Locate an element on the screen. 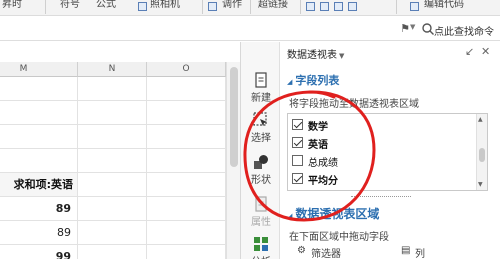  panel-title-text: 数据透视表 is located at coordinates (312, 55).